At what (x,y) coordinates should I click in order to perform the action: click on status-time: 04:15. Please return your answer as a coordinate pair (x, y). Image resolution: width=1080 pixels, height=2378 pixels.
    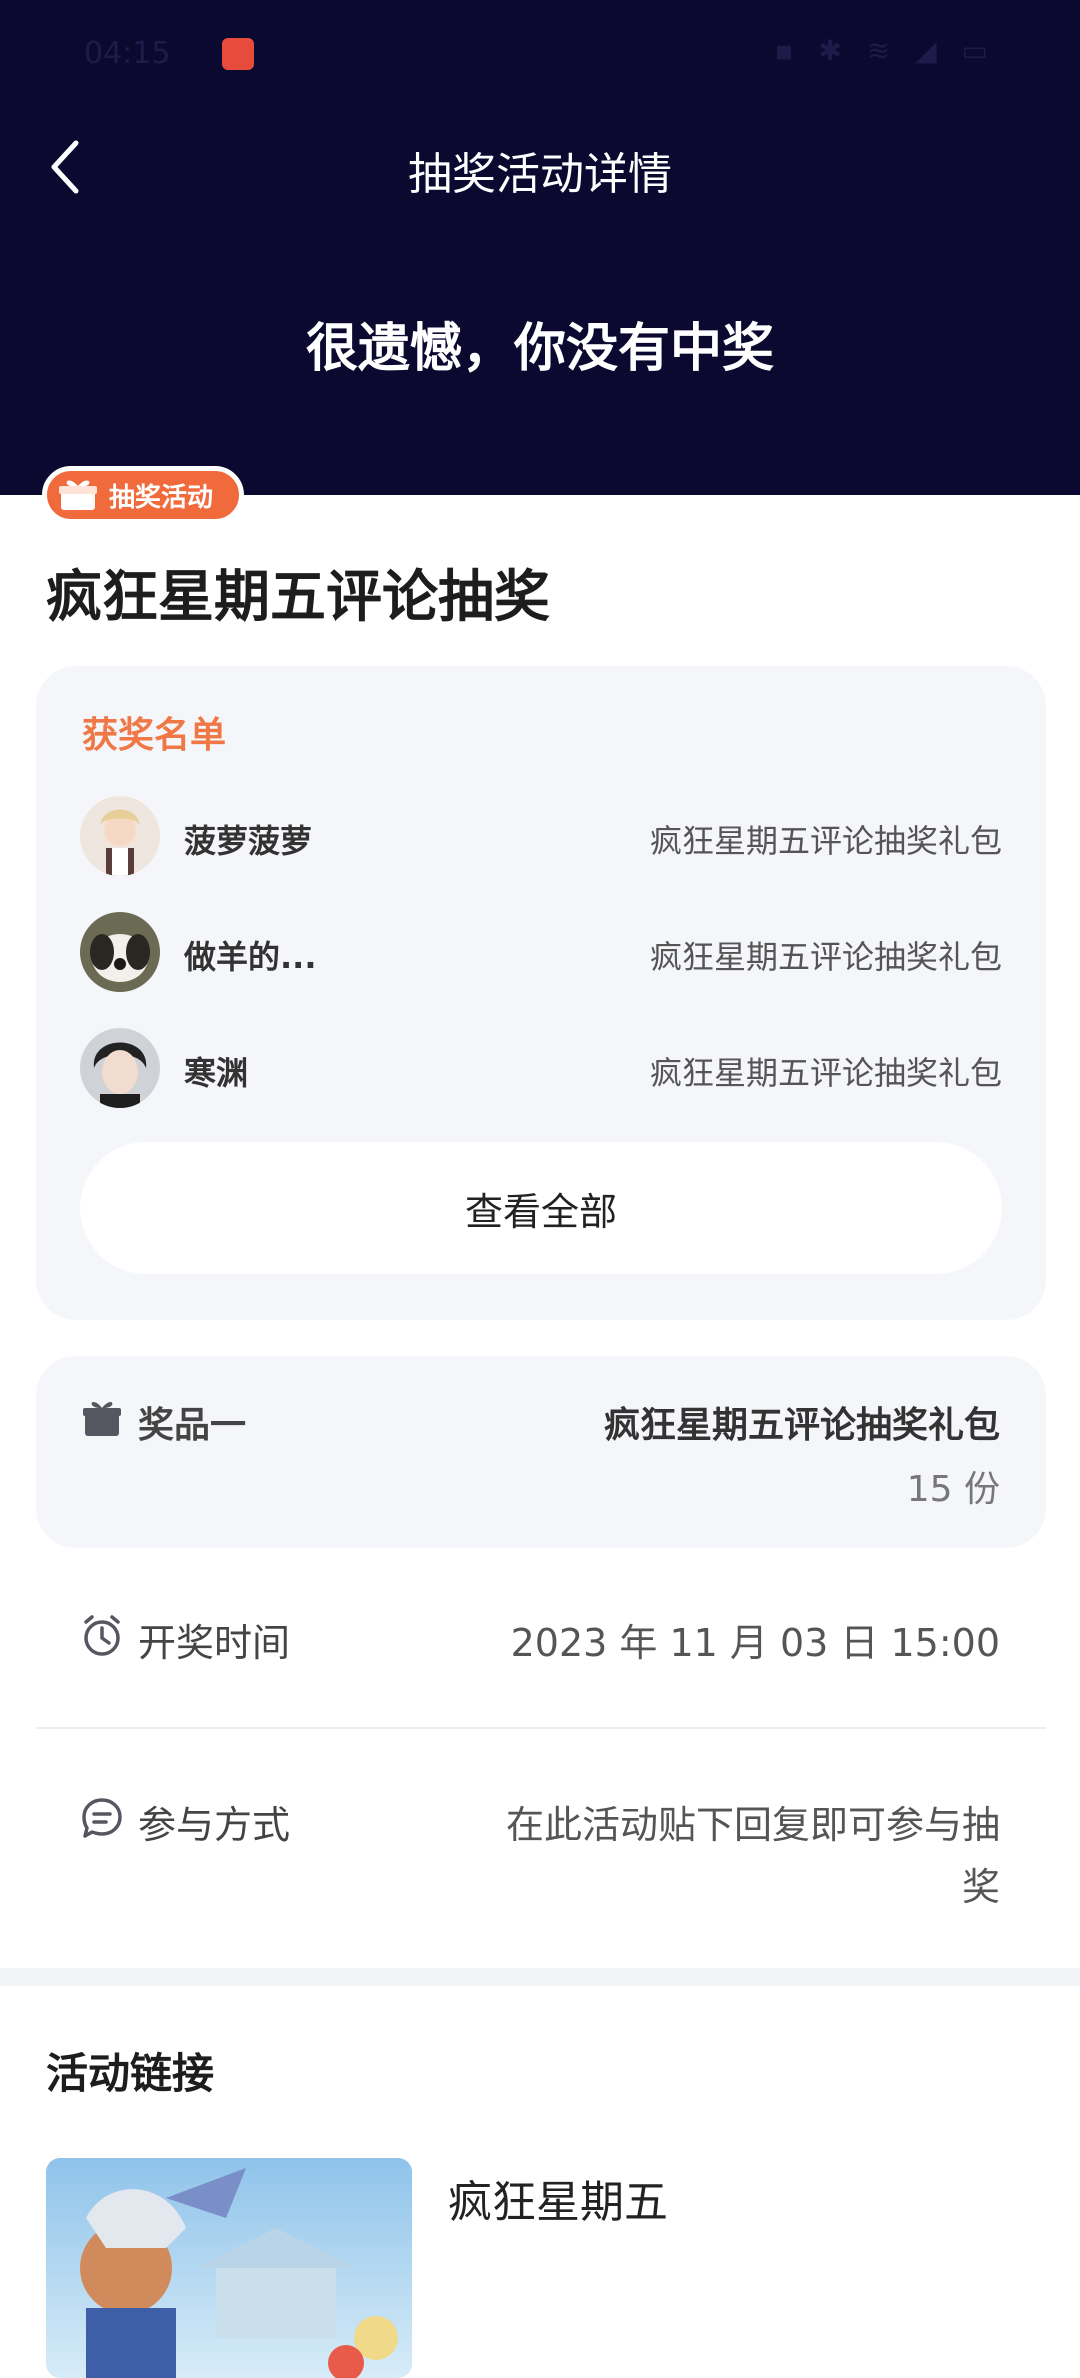
    Looking at the image, I should click on (127, 53).